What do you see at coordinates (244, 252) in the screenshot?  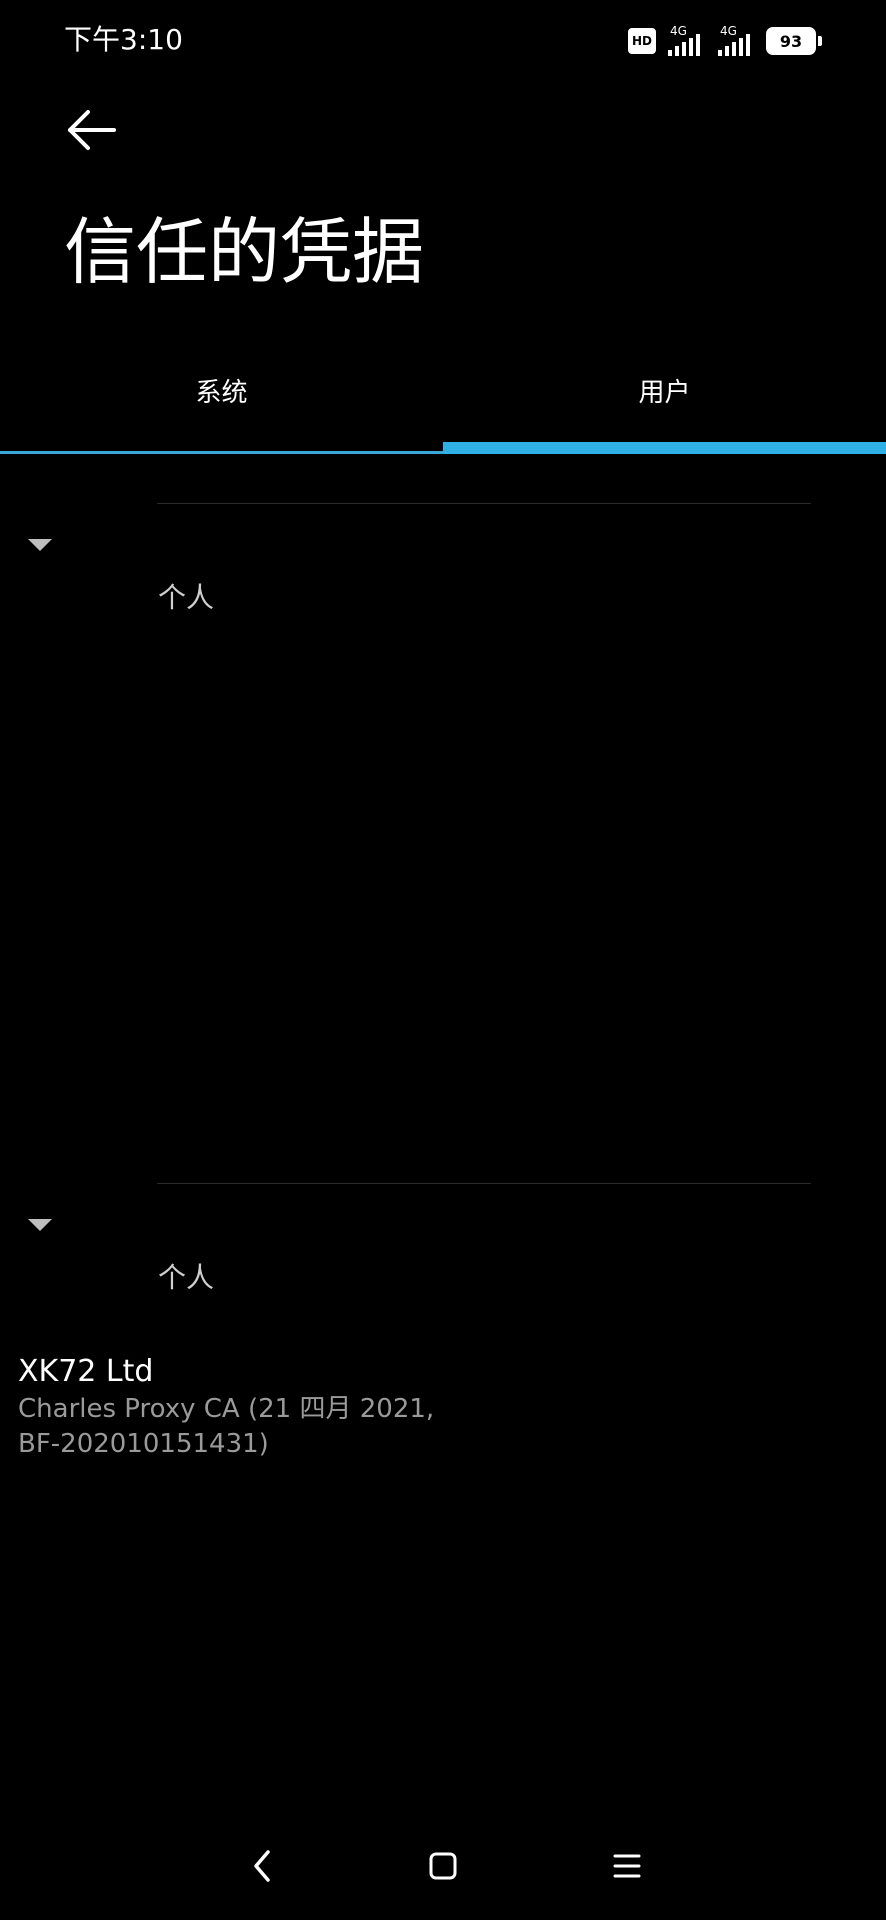 I see `page-title: 信任的凭据` at bounding box center [244, 252].